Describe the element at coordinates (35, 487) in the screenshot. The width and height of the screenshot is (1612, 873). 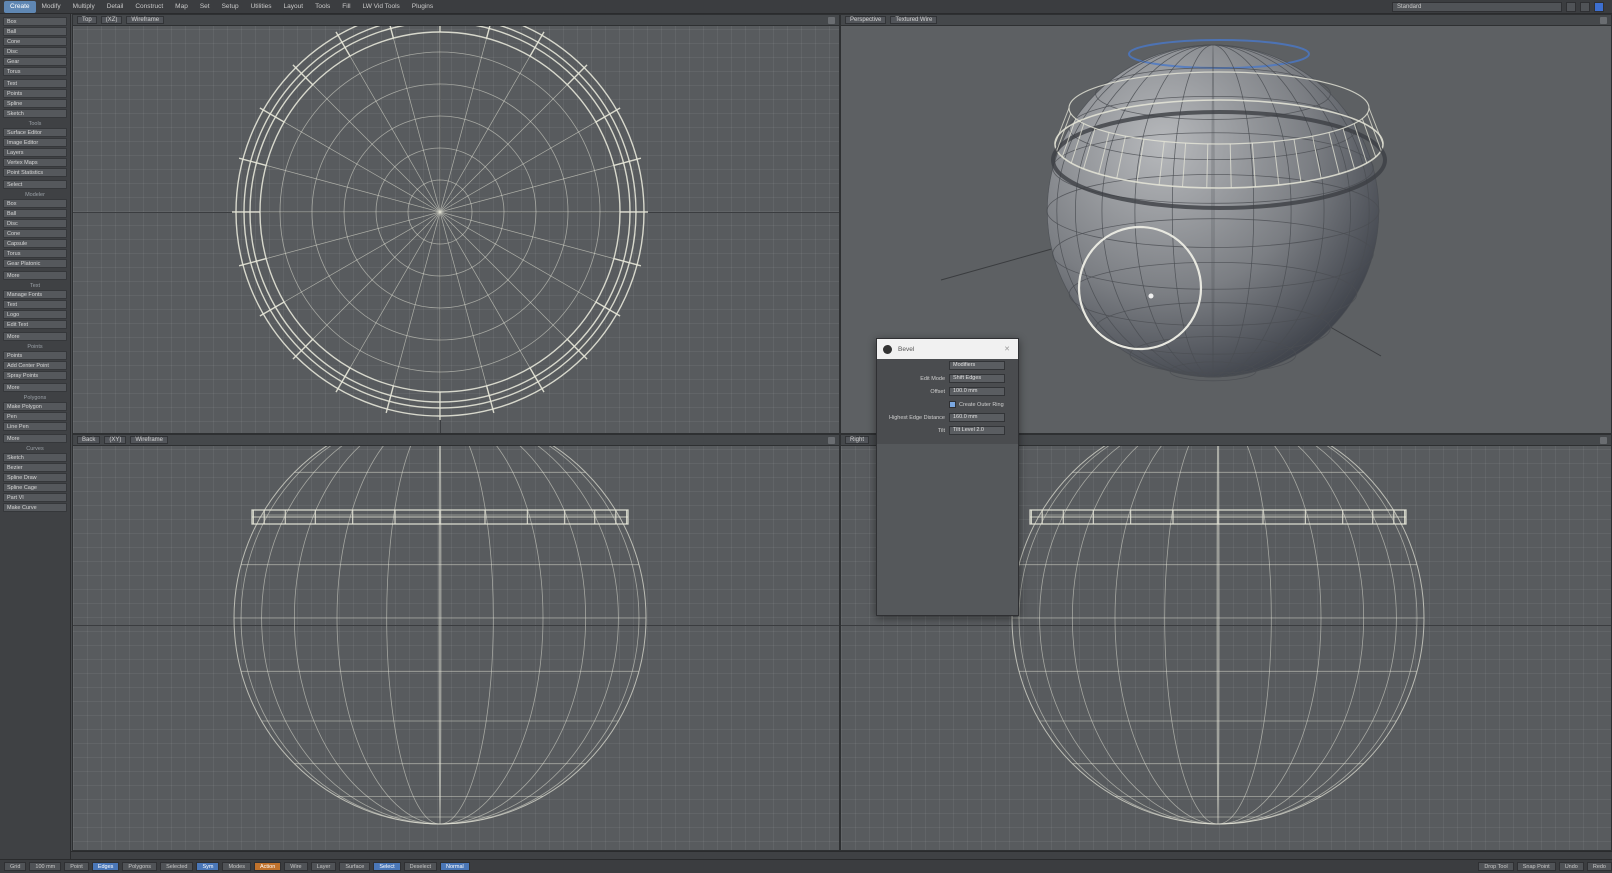
I see `tool-button-spline-cage: Spline Cage` at that location.